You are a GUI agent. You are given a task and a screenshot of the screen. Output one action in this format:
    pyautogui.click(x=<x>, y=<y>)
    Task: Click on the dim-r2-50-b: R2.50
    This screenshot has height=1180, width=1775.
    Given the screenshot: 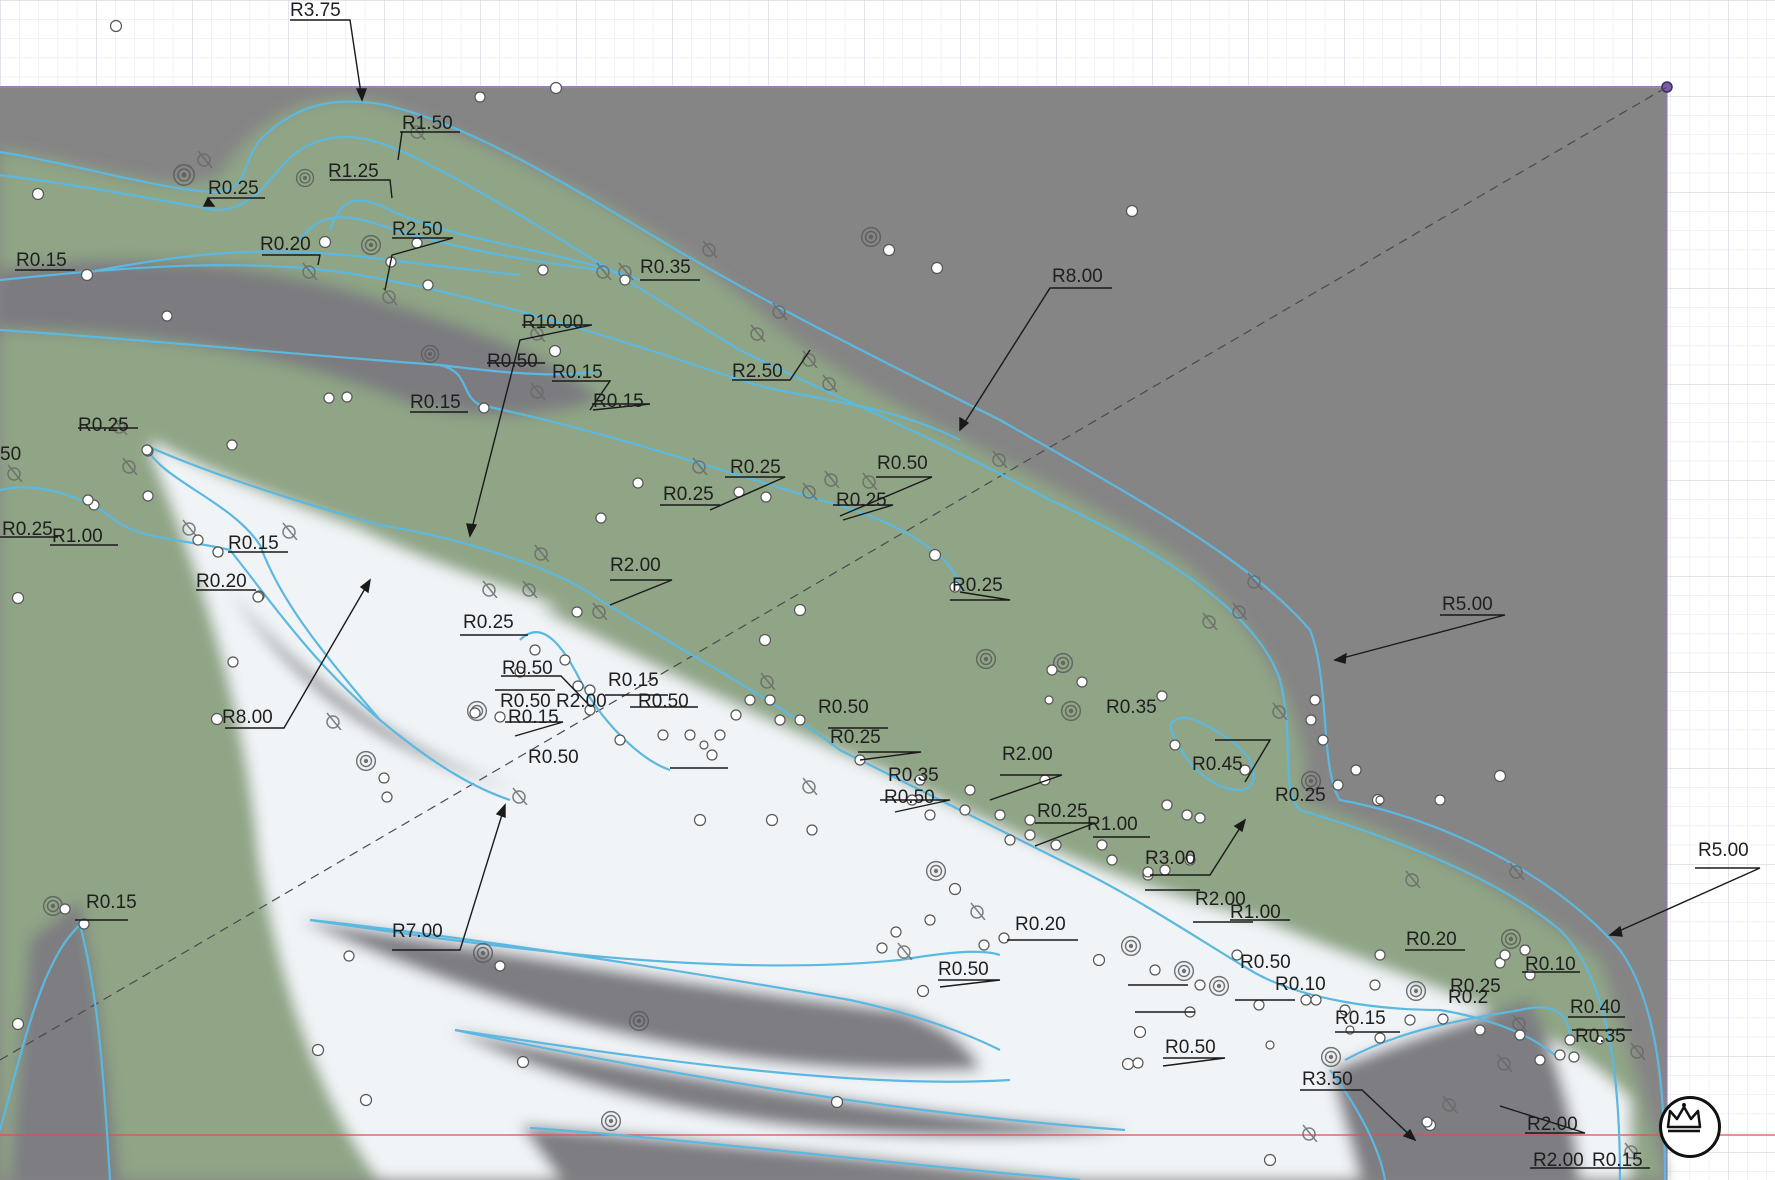 What is the action you would take?
    pyautogui.click(x=757, y=371)
    